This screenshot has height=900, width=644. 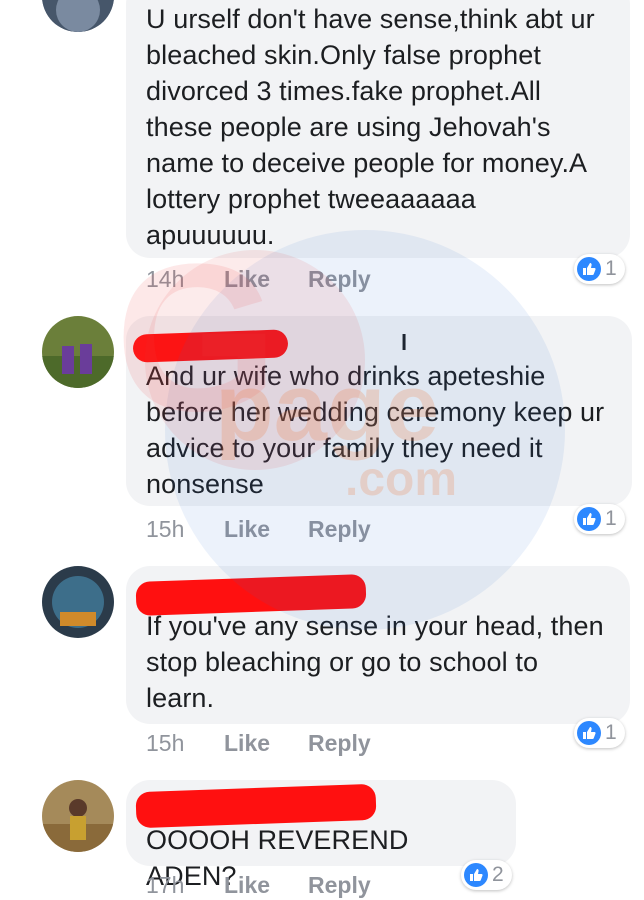 What do you see at coordinates (404, 343) in the screenshot?
I see `commenter-name: l` at bounding box center [404, 343].